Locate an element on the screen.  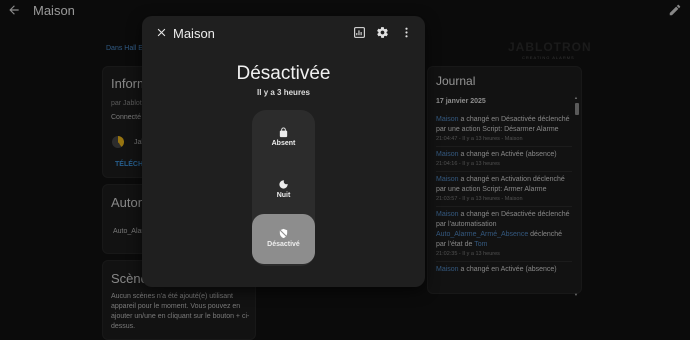
history-chart-icon is located at coordinates (360, 33).